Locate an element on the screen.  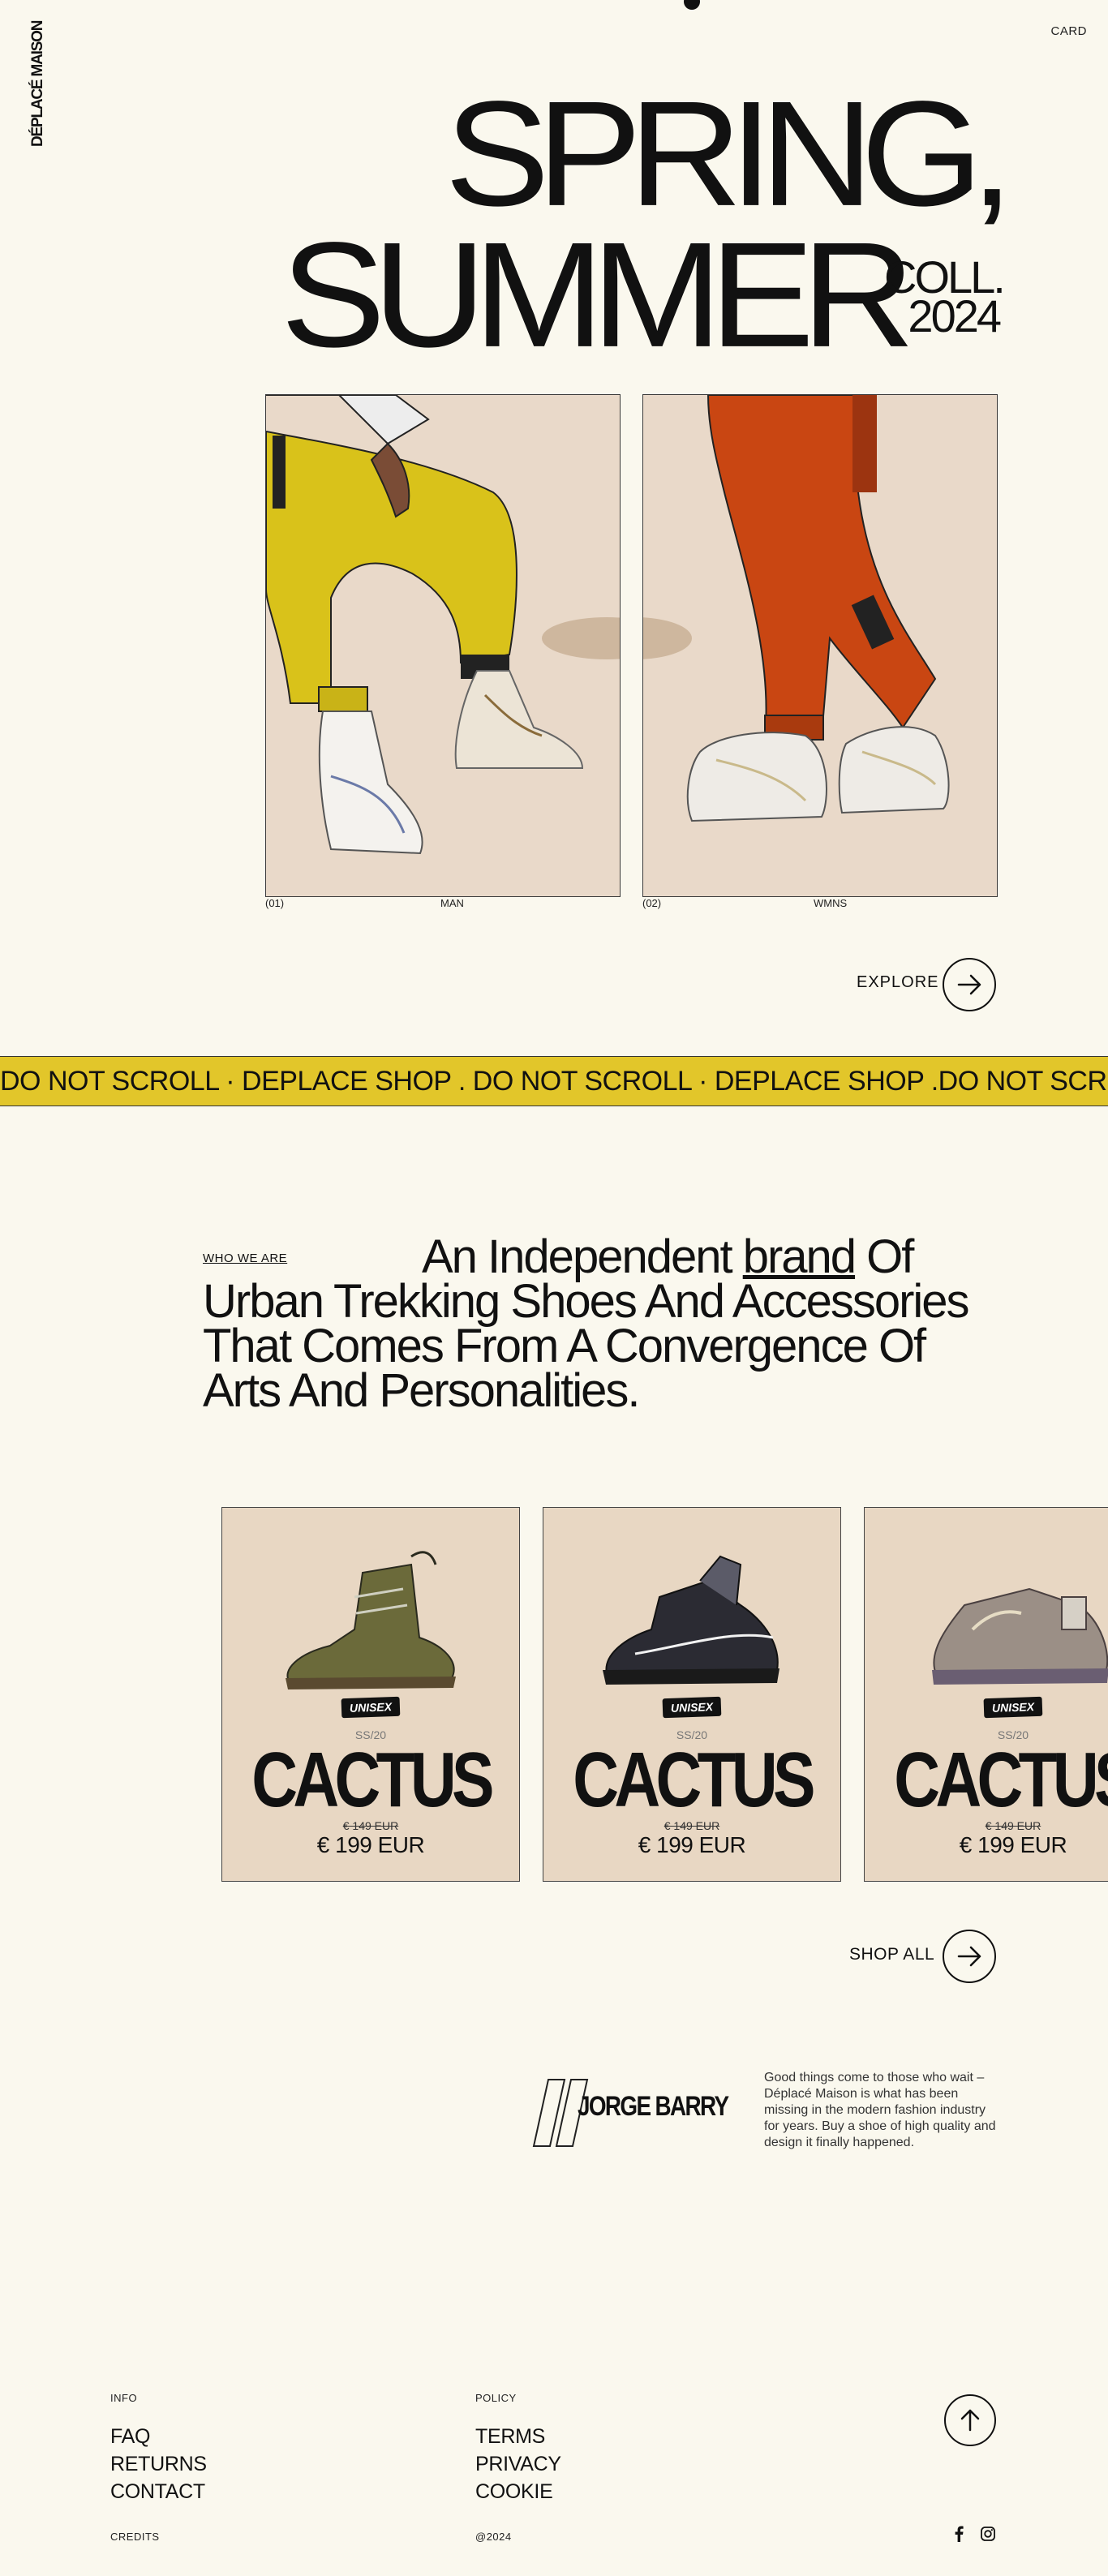
instagram-glyph is located at coordinates (988, 2534).